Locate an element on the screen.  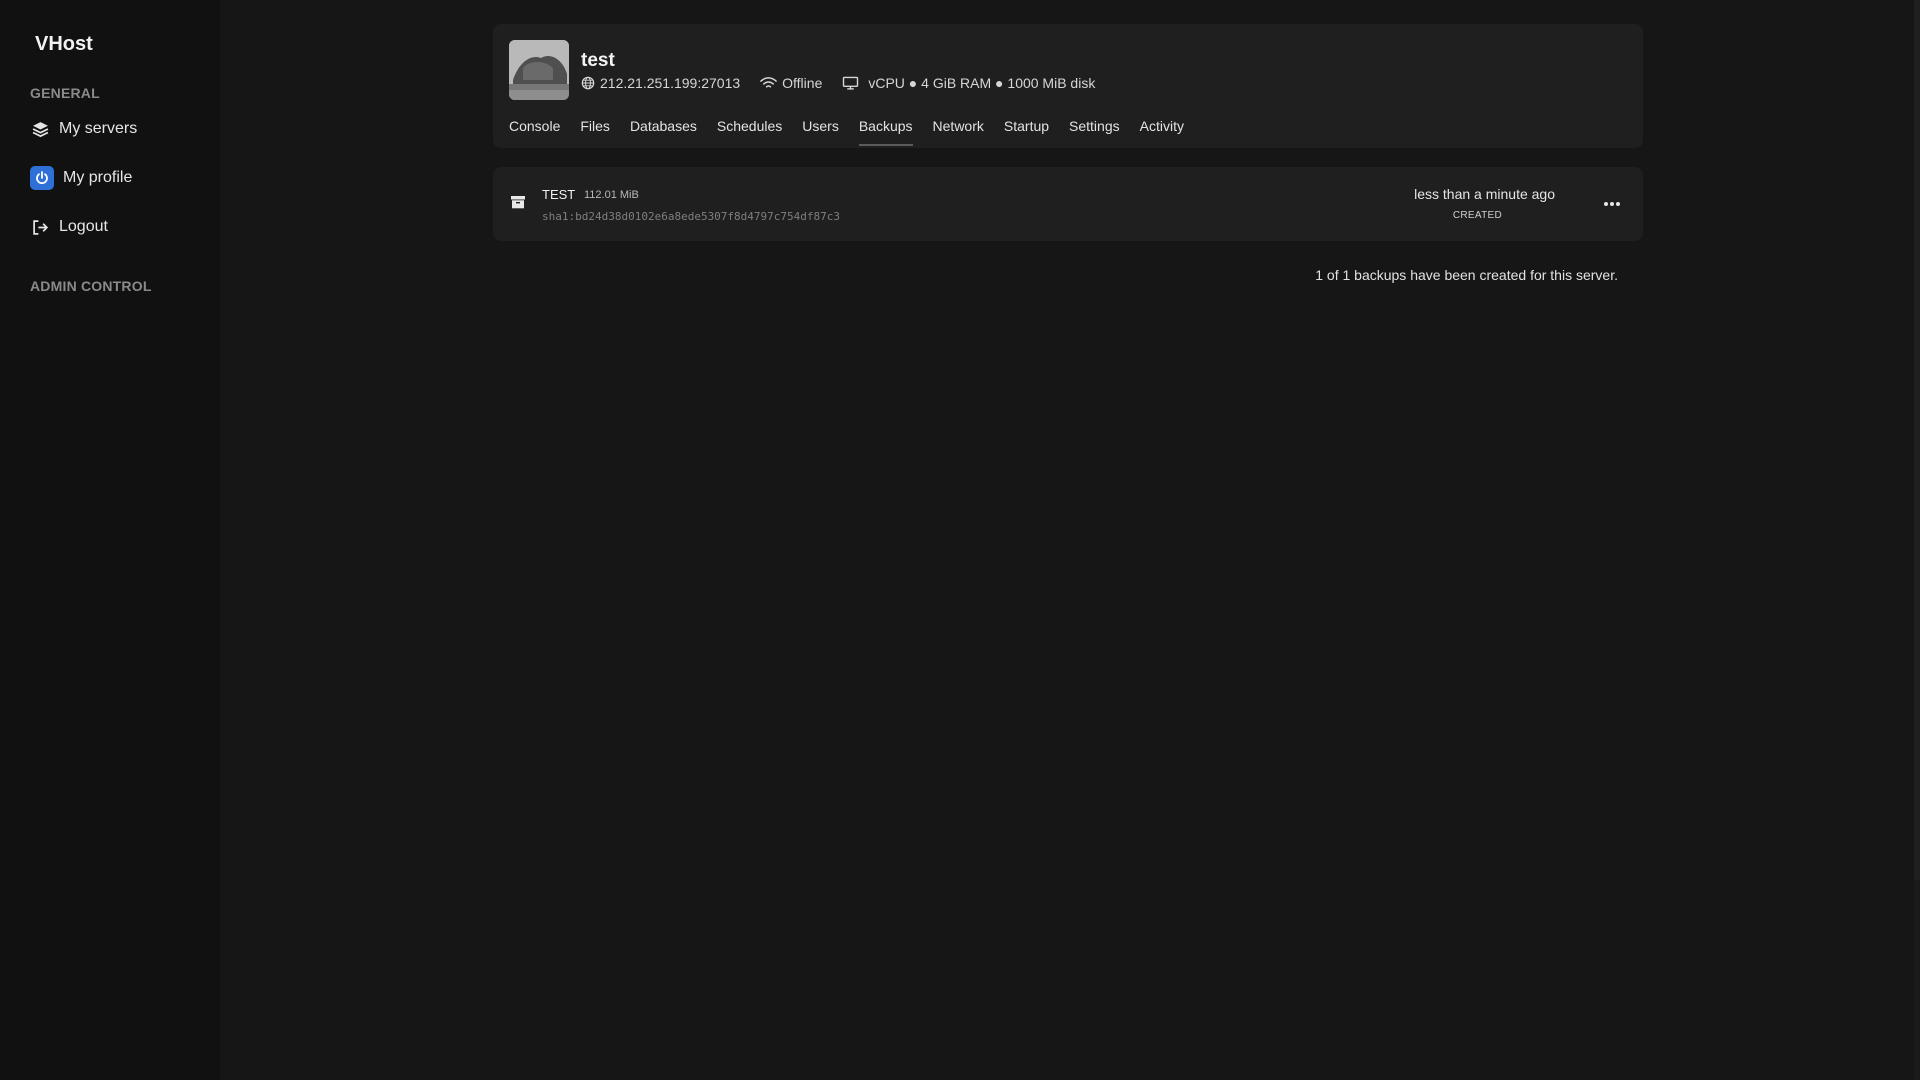
scrollbar-thumb is located at coordinates (1917, 440).